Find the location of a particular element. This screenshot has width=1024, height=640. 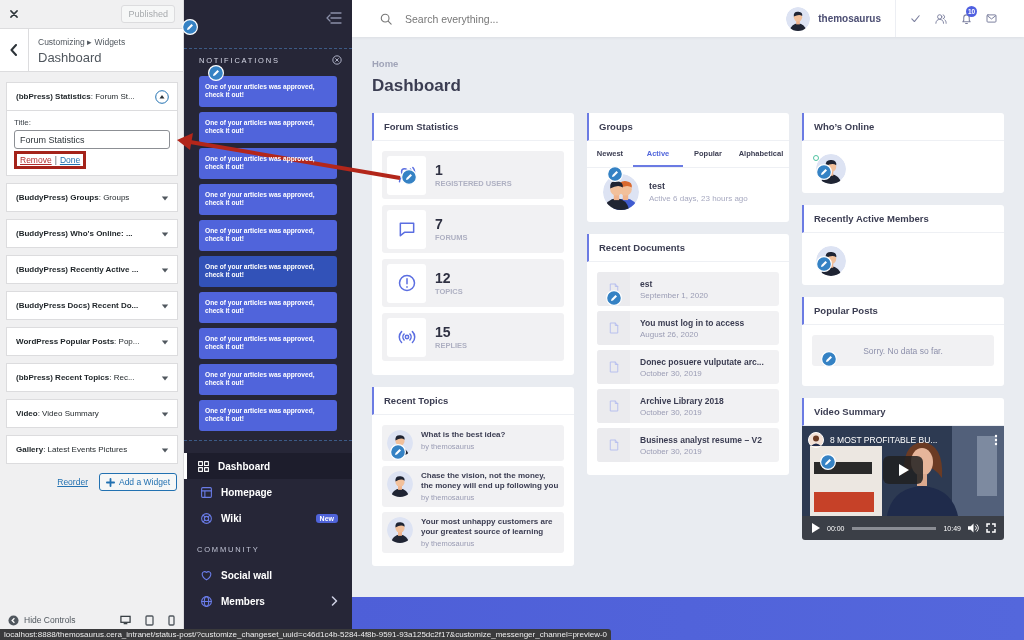

field-label: Title: is located at coordinates (23, 122).